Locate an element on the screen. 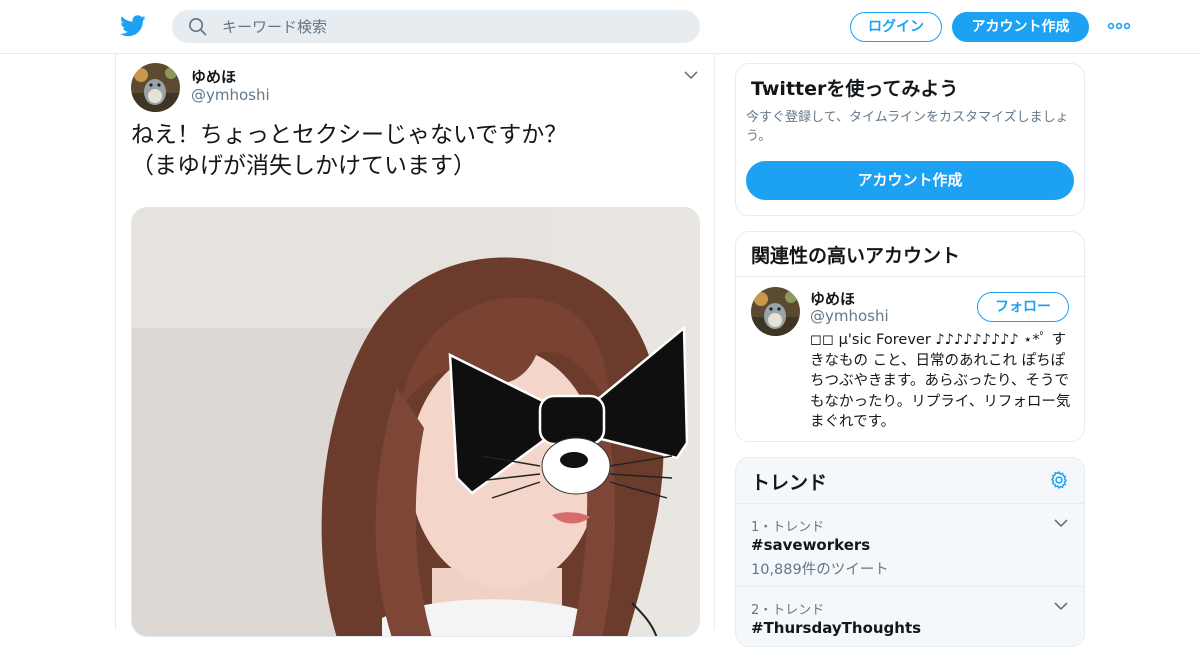 This screenshot has width=1200, height=647. signup-card-button: アカウント作成 is located at coordinates (910, 180).